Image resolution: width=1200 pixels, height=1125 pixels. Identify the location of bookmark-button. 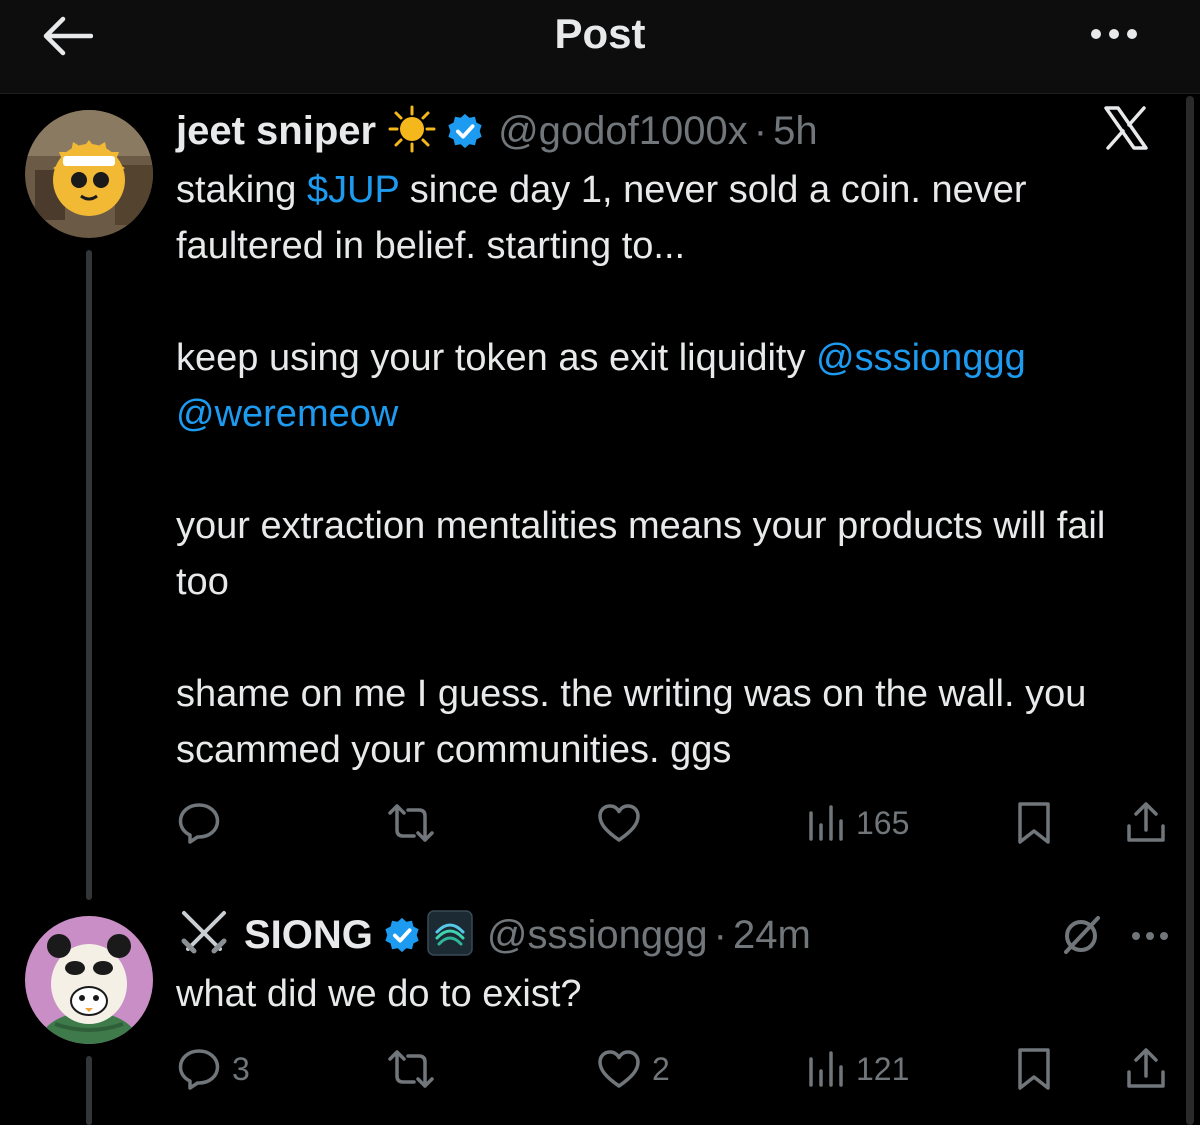
(1034, 1069).